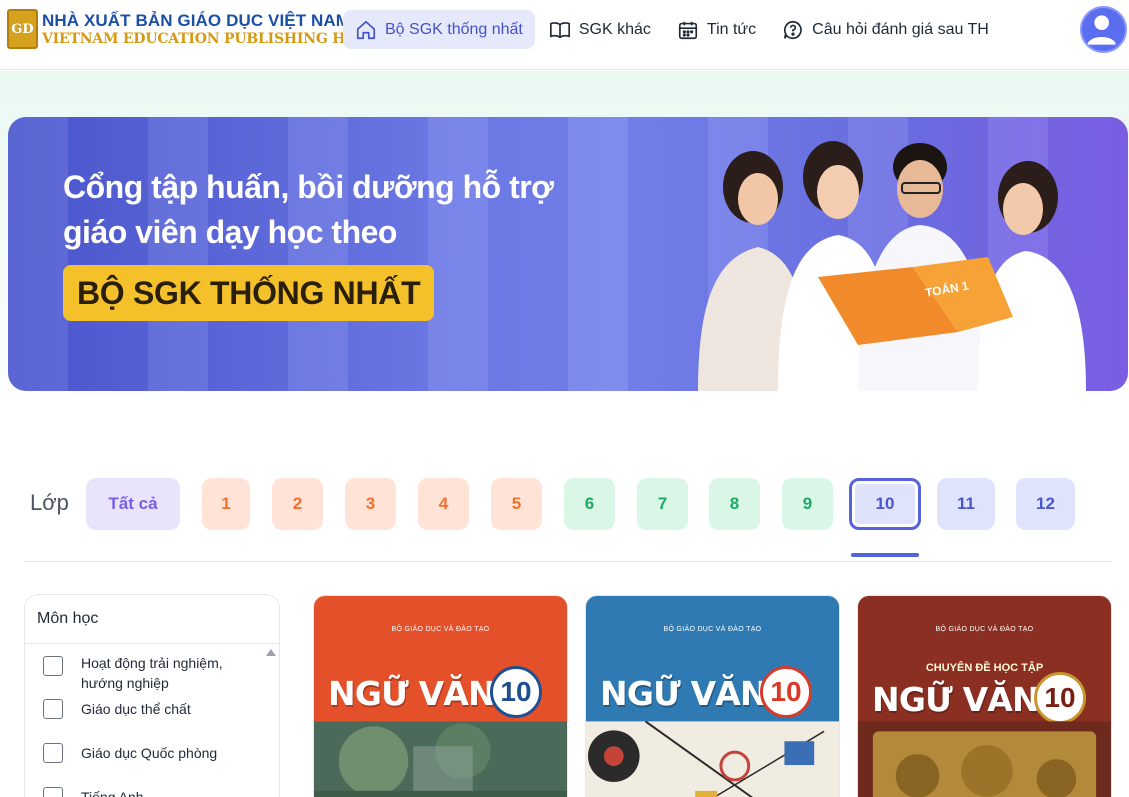 This screenshot has height=797, width=1129. What do you see at coordinates (230, 232) in the screenshot?
I see `banner-title-line2: giáo viên dạy học theo` at bounding box center [230, 232].